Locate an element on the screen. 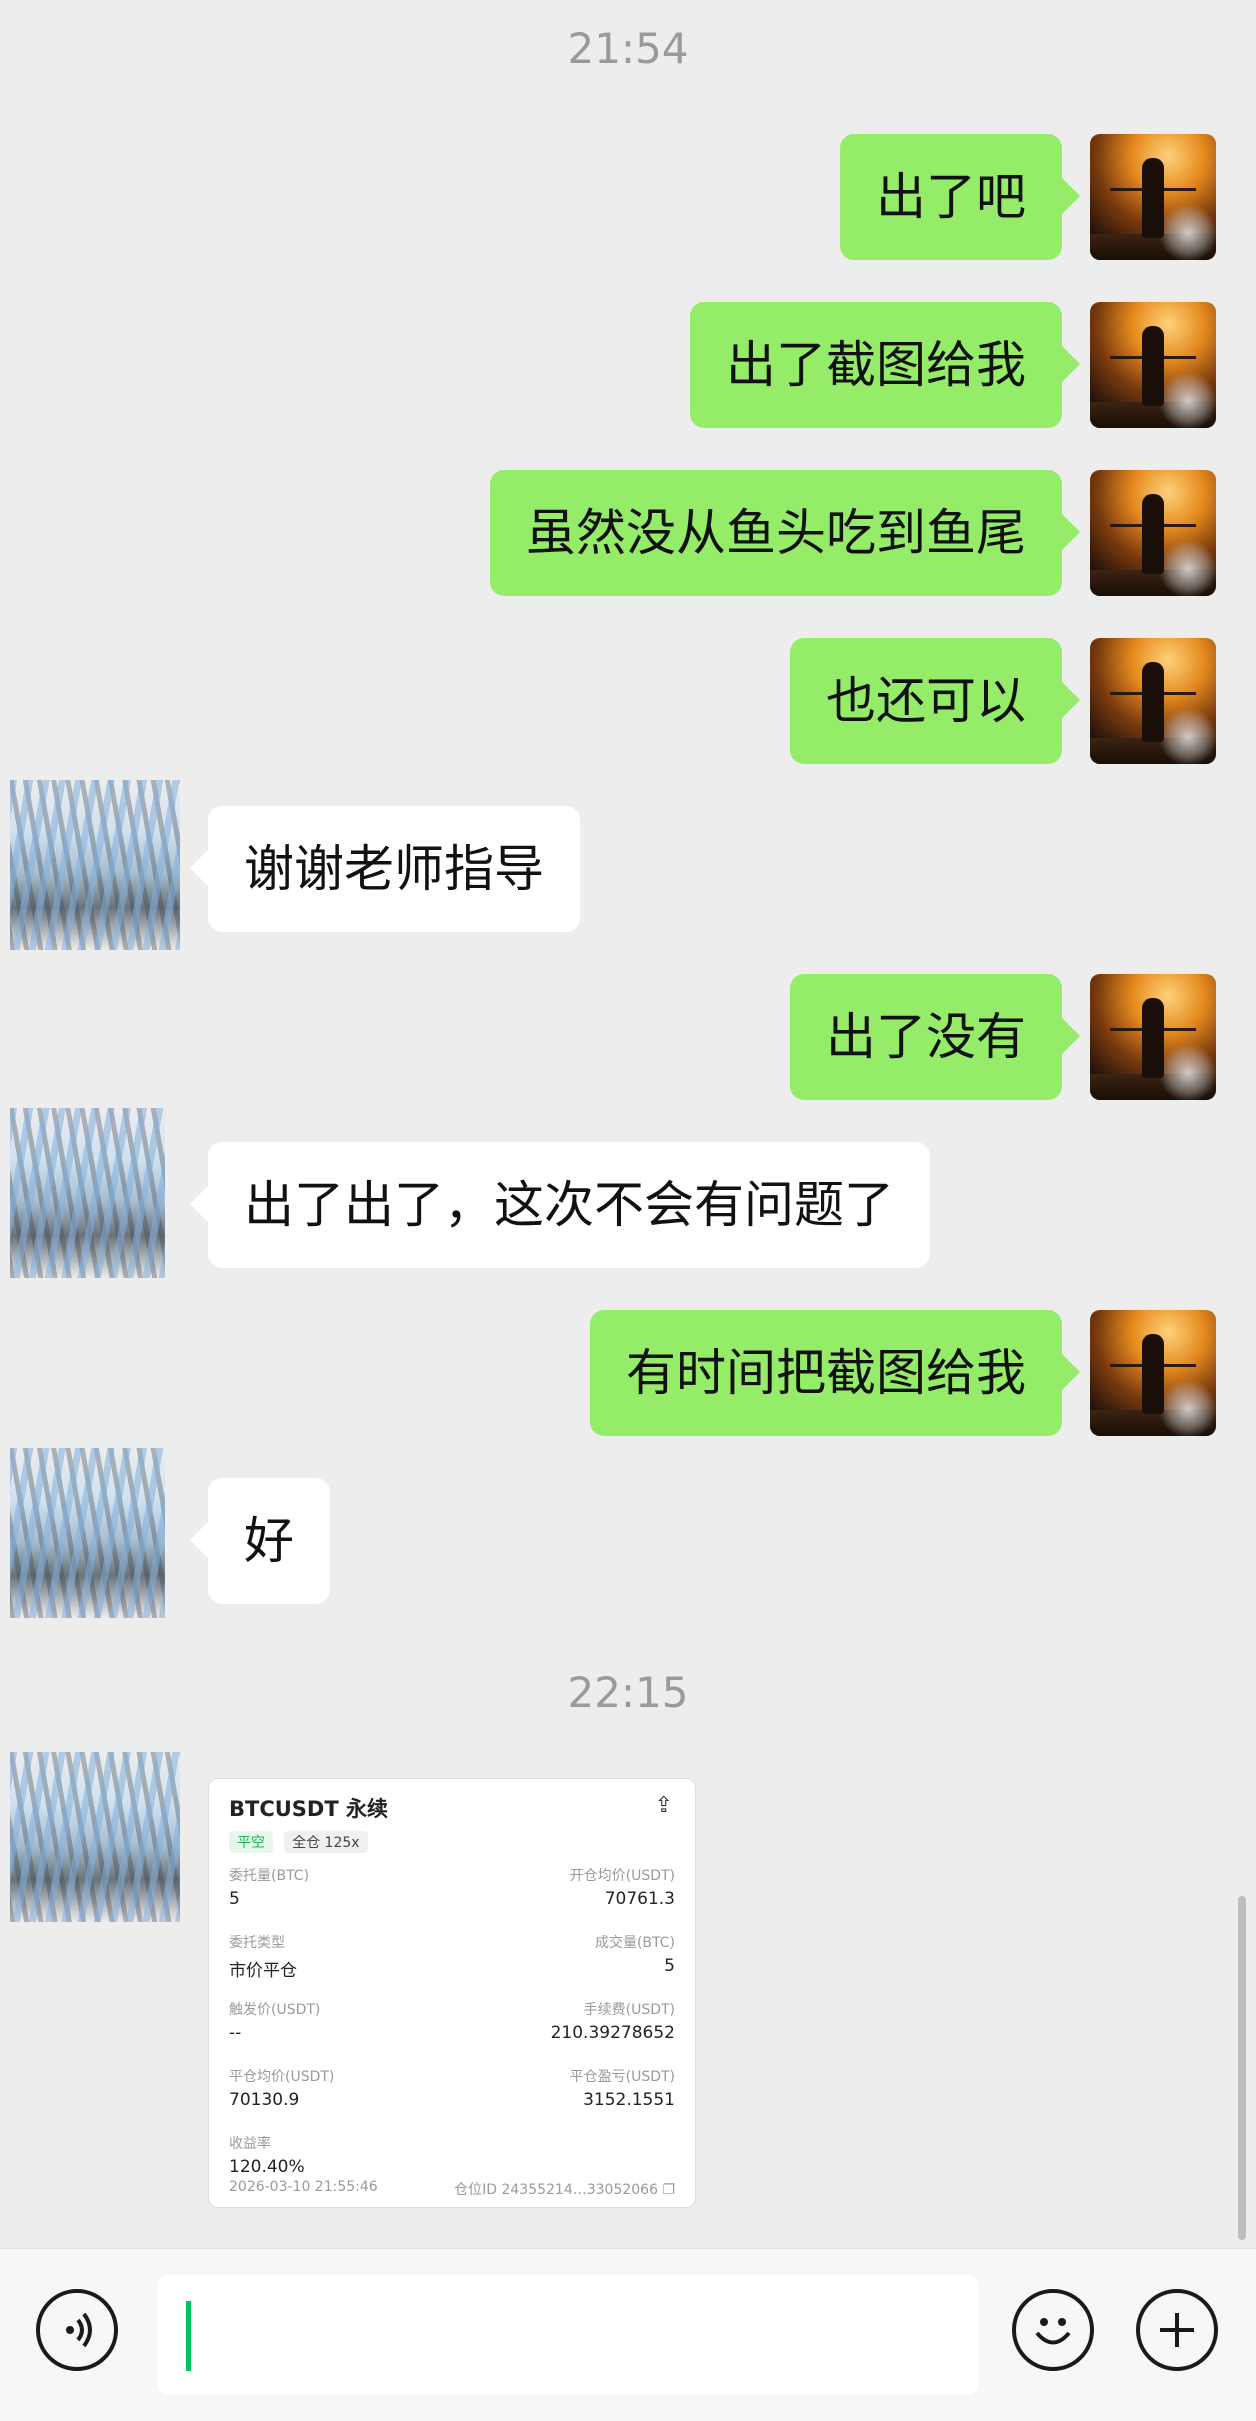  fee-value: 210.39278652 is located at coordinates (612, 2033).